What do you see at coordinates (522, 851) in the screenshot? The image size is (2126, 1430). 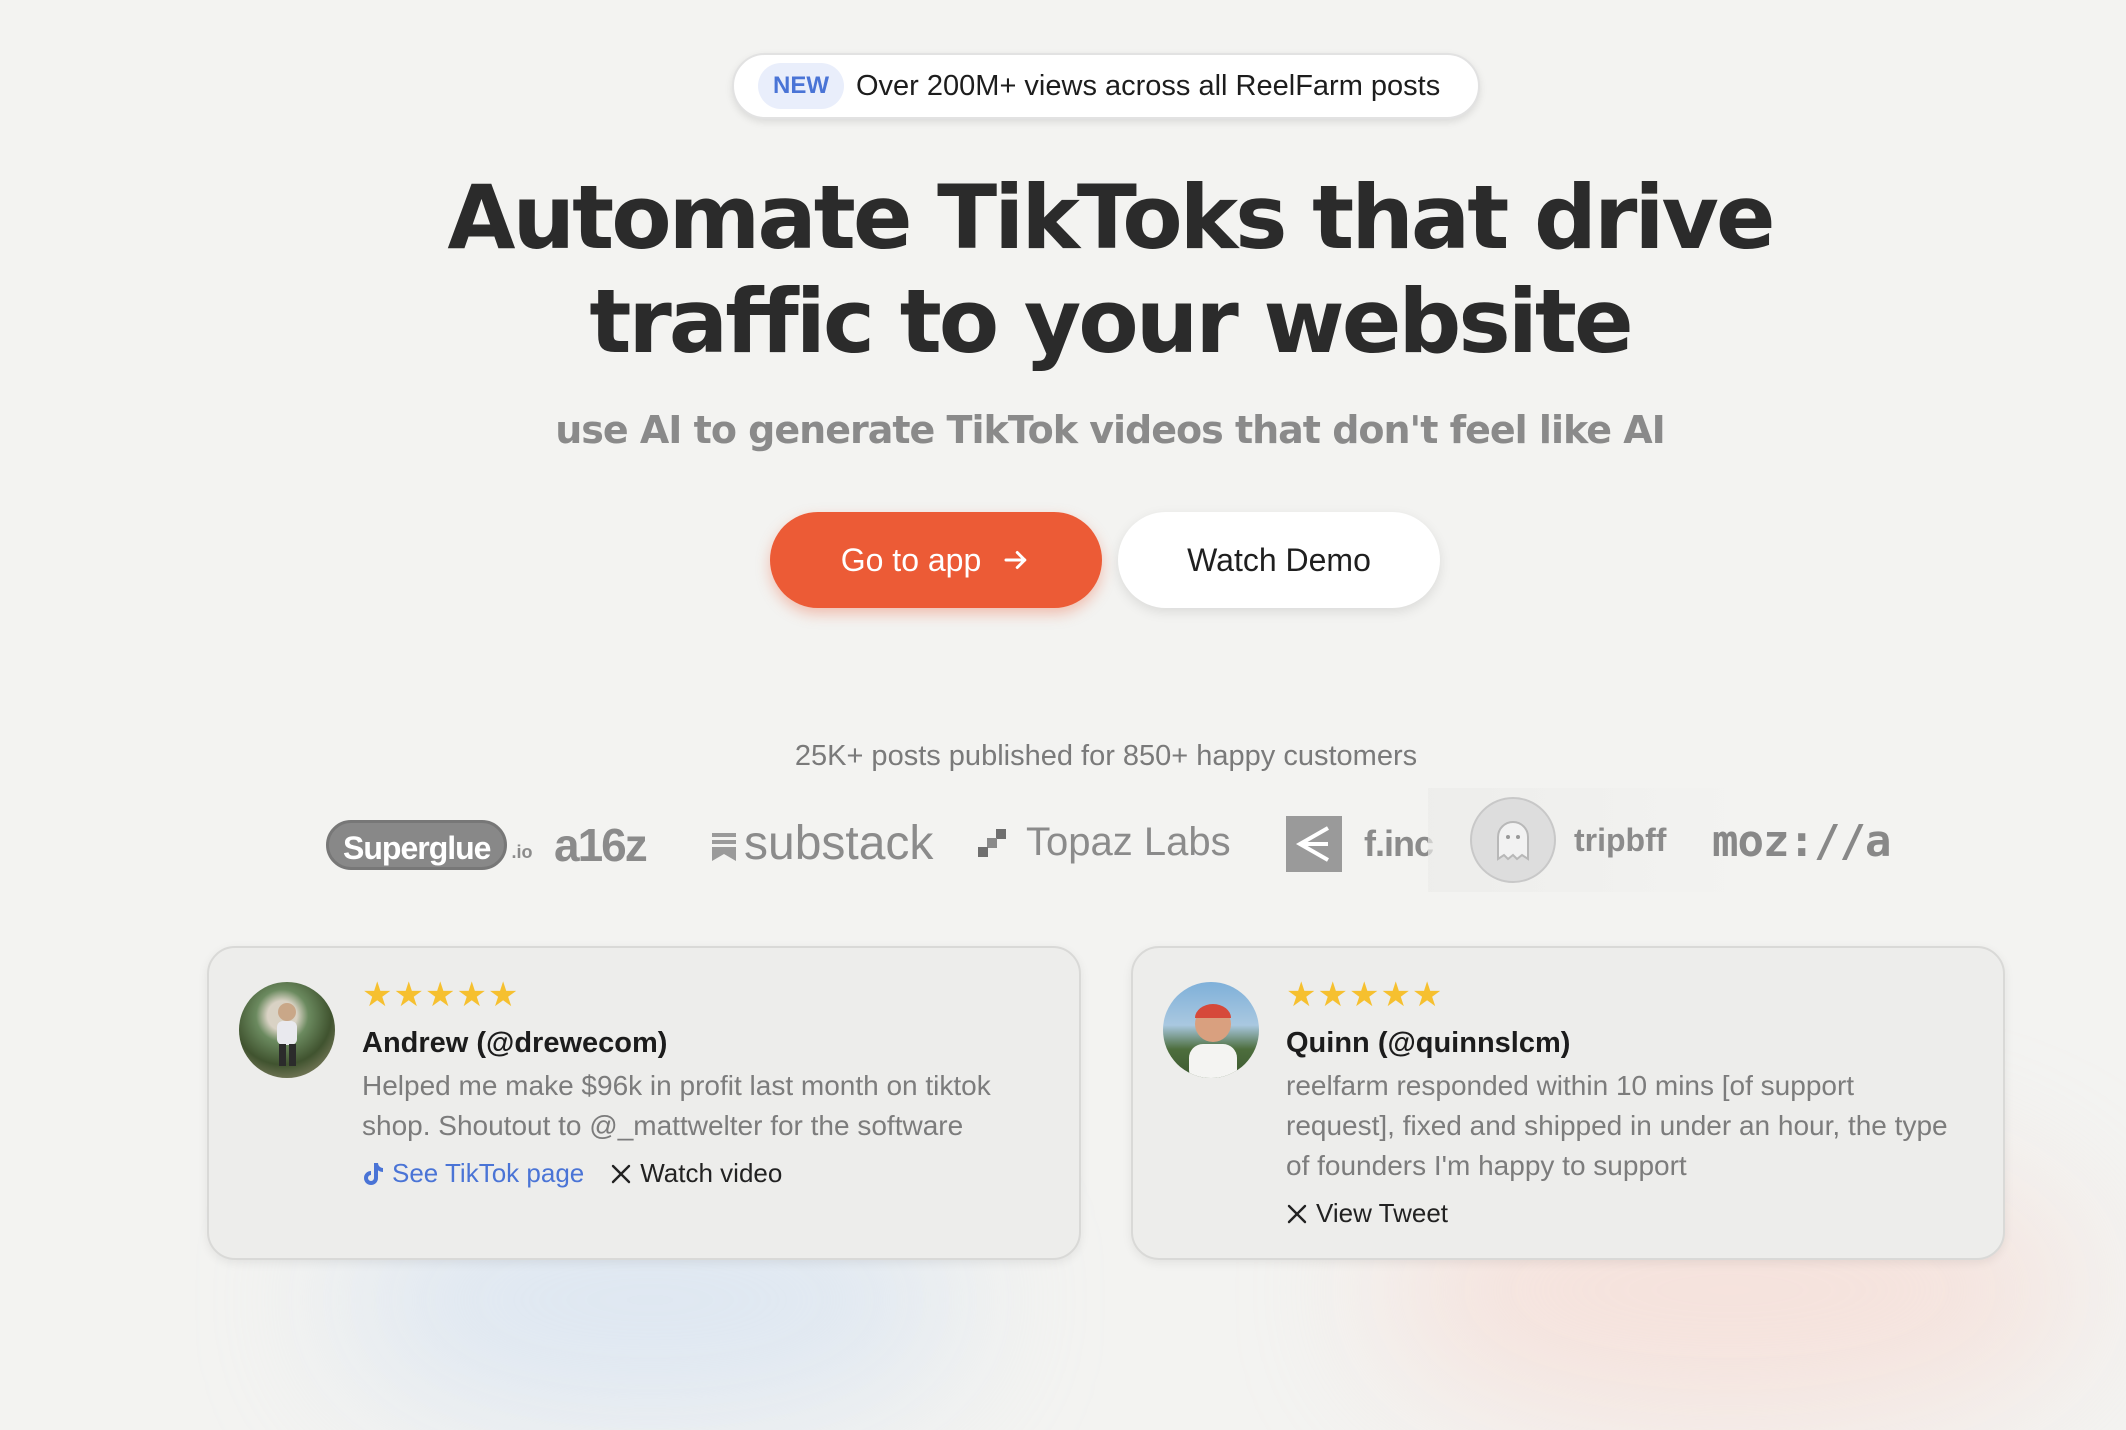 I see `superglue-suffix: .io` at bounding box center [522, 851].